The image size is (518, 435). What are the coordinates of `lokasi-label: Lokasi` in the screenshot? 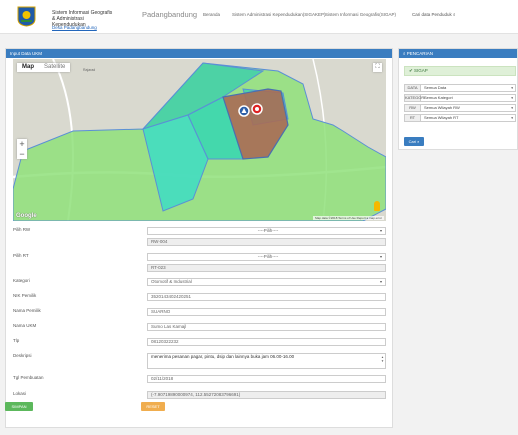 It's located at (20, 393).